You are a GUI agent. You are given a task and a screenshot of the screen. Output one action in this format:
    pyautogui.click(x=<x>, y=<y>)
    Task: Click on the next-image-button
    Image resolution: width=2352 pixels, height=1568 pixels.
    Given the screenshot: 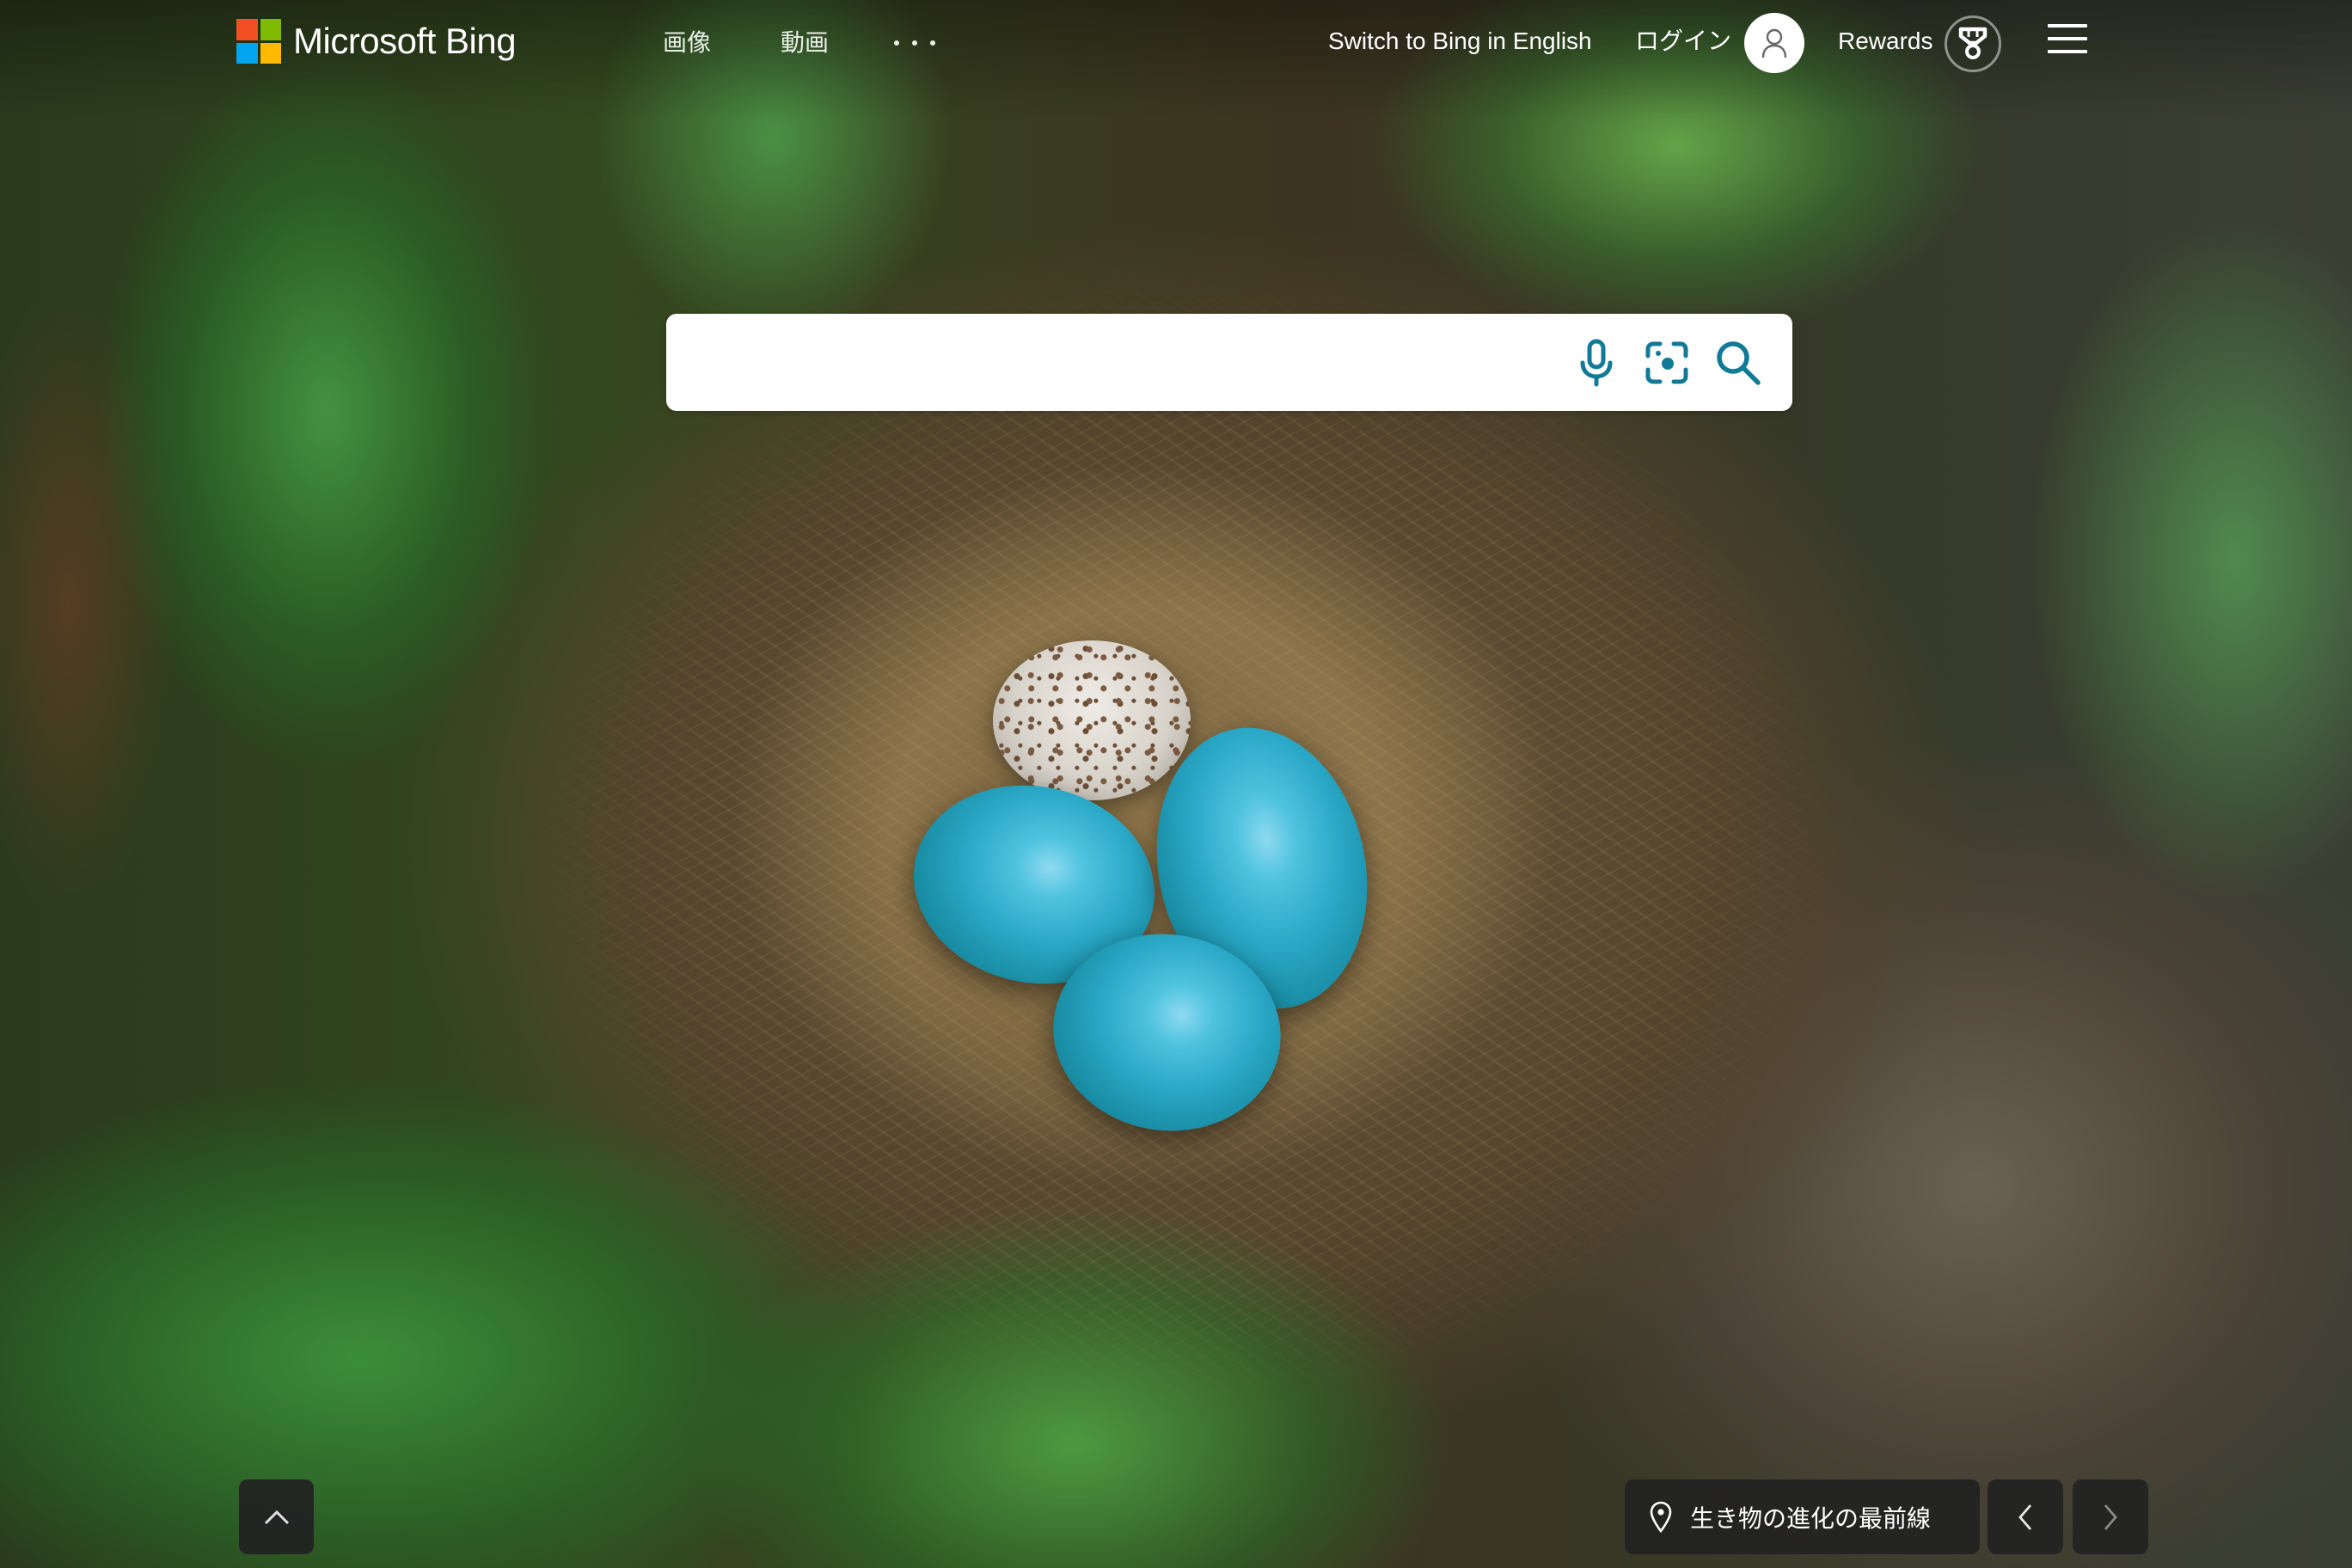 What is the action you would take?
    pyautogui.click(x=2110, y=1516)
    